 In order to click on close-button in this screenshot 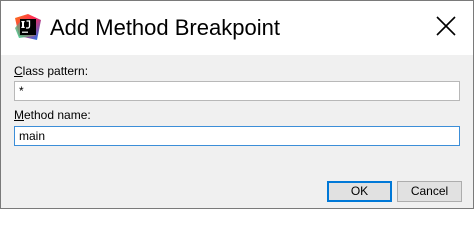, I will do `click(446, 28)`.